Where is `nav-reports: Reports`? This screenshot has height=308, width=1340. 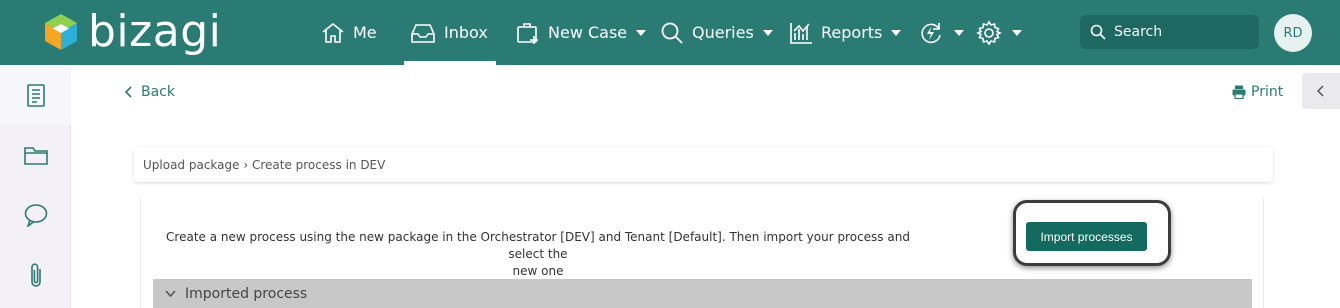 nav-reports: Reports is located at coordinates (845, 32).